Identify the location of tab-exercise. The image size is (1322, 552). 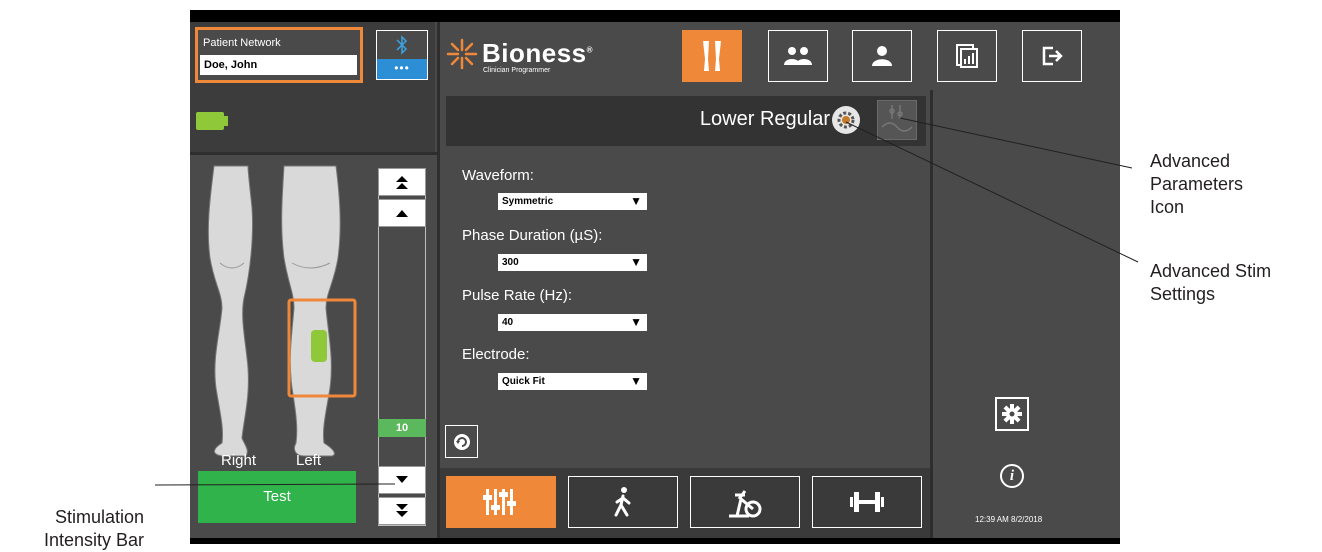
(867, 502).